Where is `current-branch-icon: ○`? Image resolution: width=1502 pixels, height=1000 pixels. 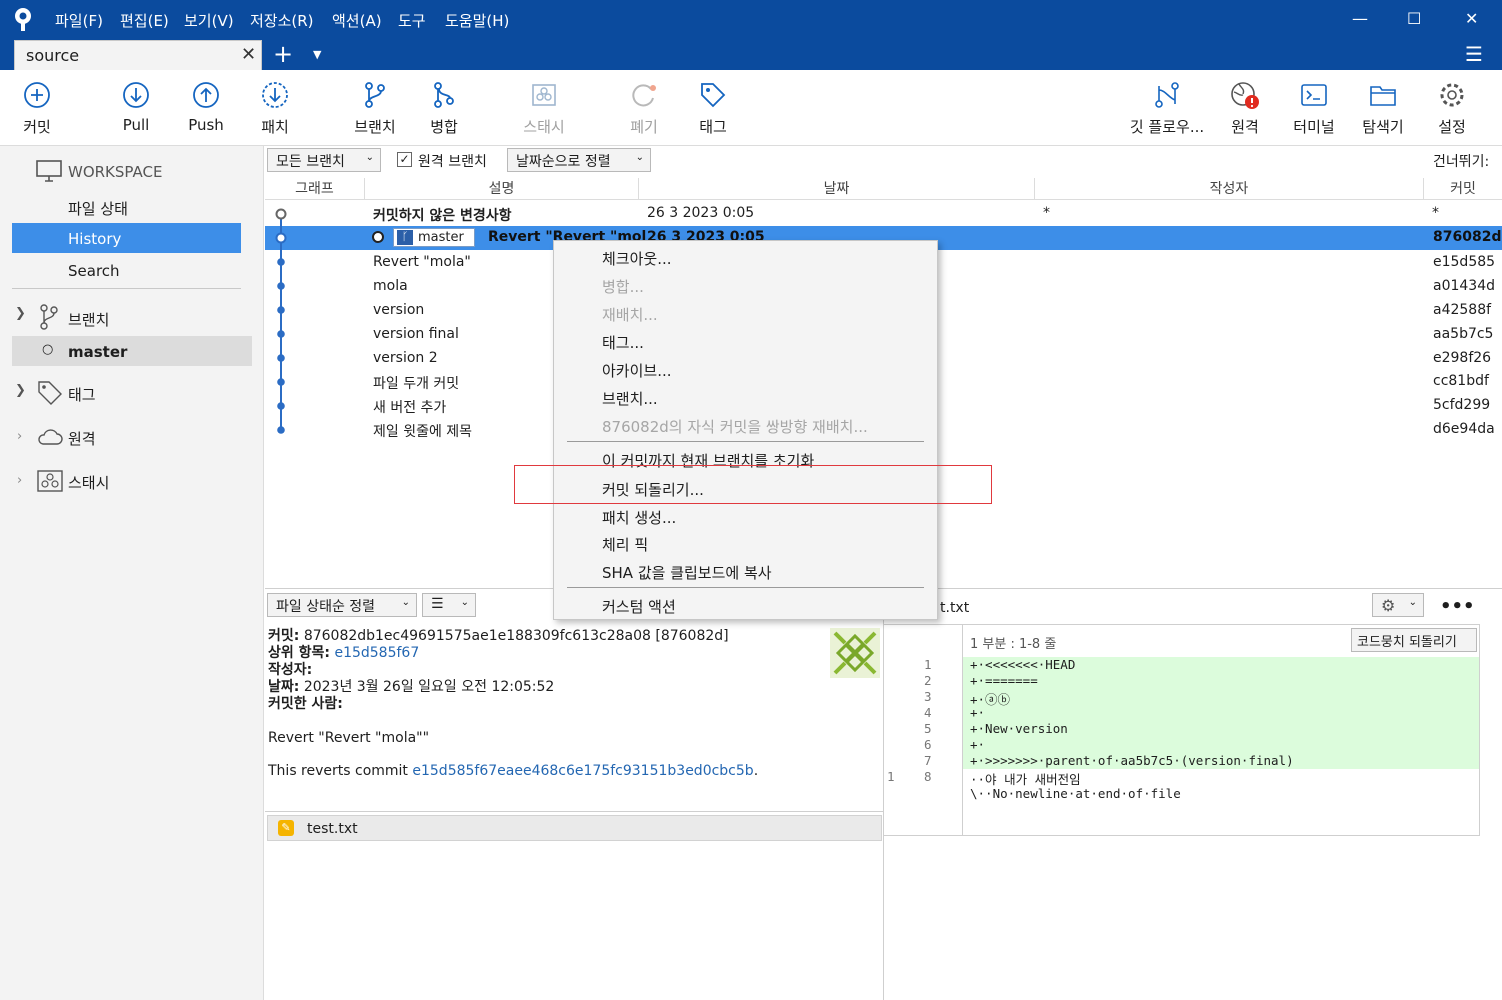
current-branch-icon: ○ is located at coordinates (48, 349).